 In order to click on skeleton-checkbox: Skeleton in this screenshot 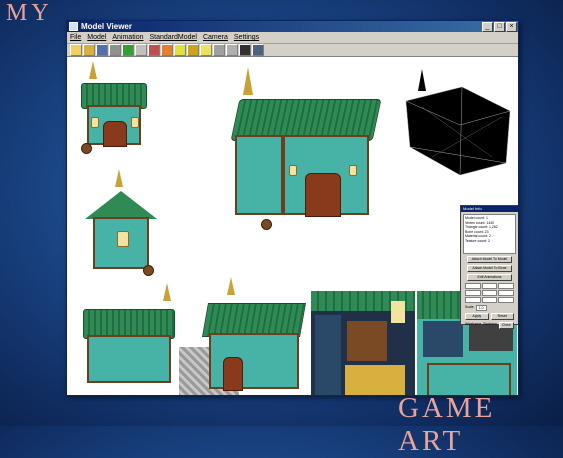, I will do `click(490, 325)`.